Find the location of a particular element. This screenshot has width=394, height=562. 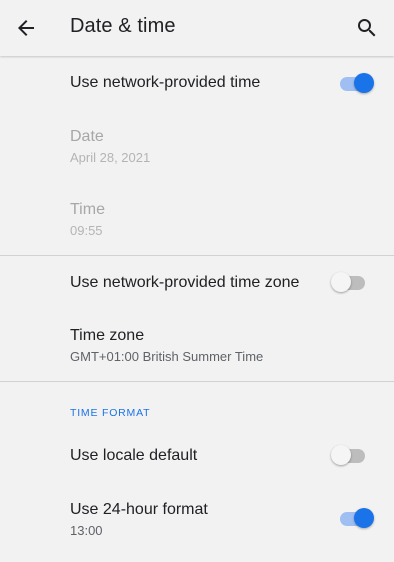

time-zone-row: Time zone GMT+01:00 British Summer Time is located at coordinates (197, 345).